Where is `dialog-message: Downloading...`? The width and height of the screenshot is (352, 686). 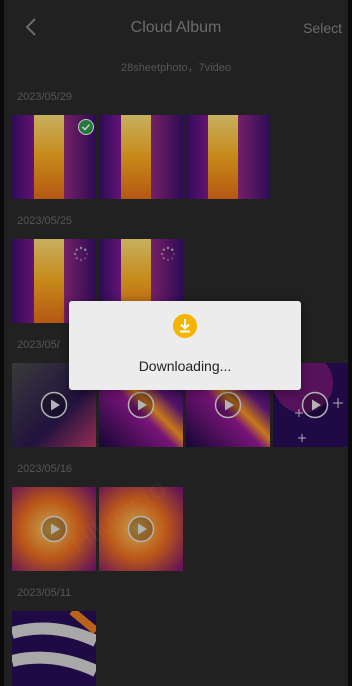
dialog-message: Downloading... is located at coordinates (185, 366).